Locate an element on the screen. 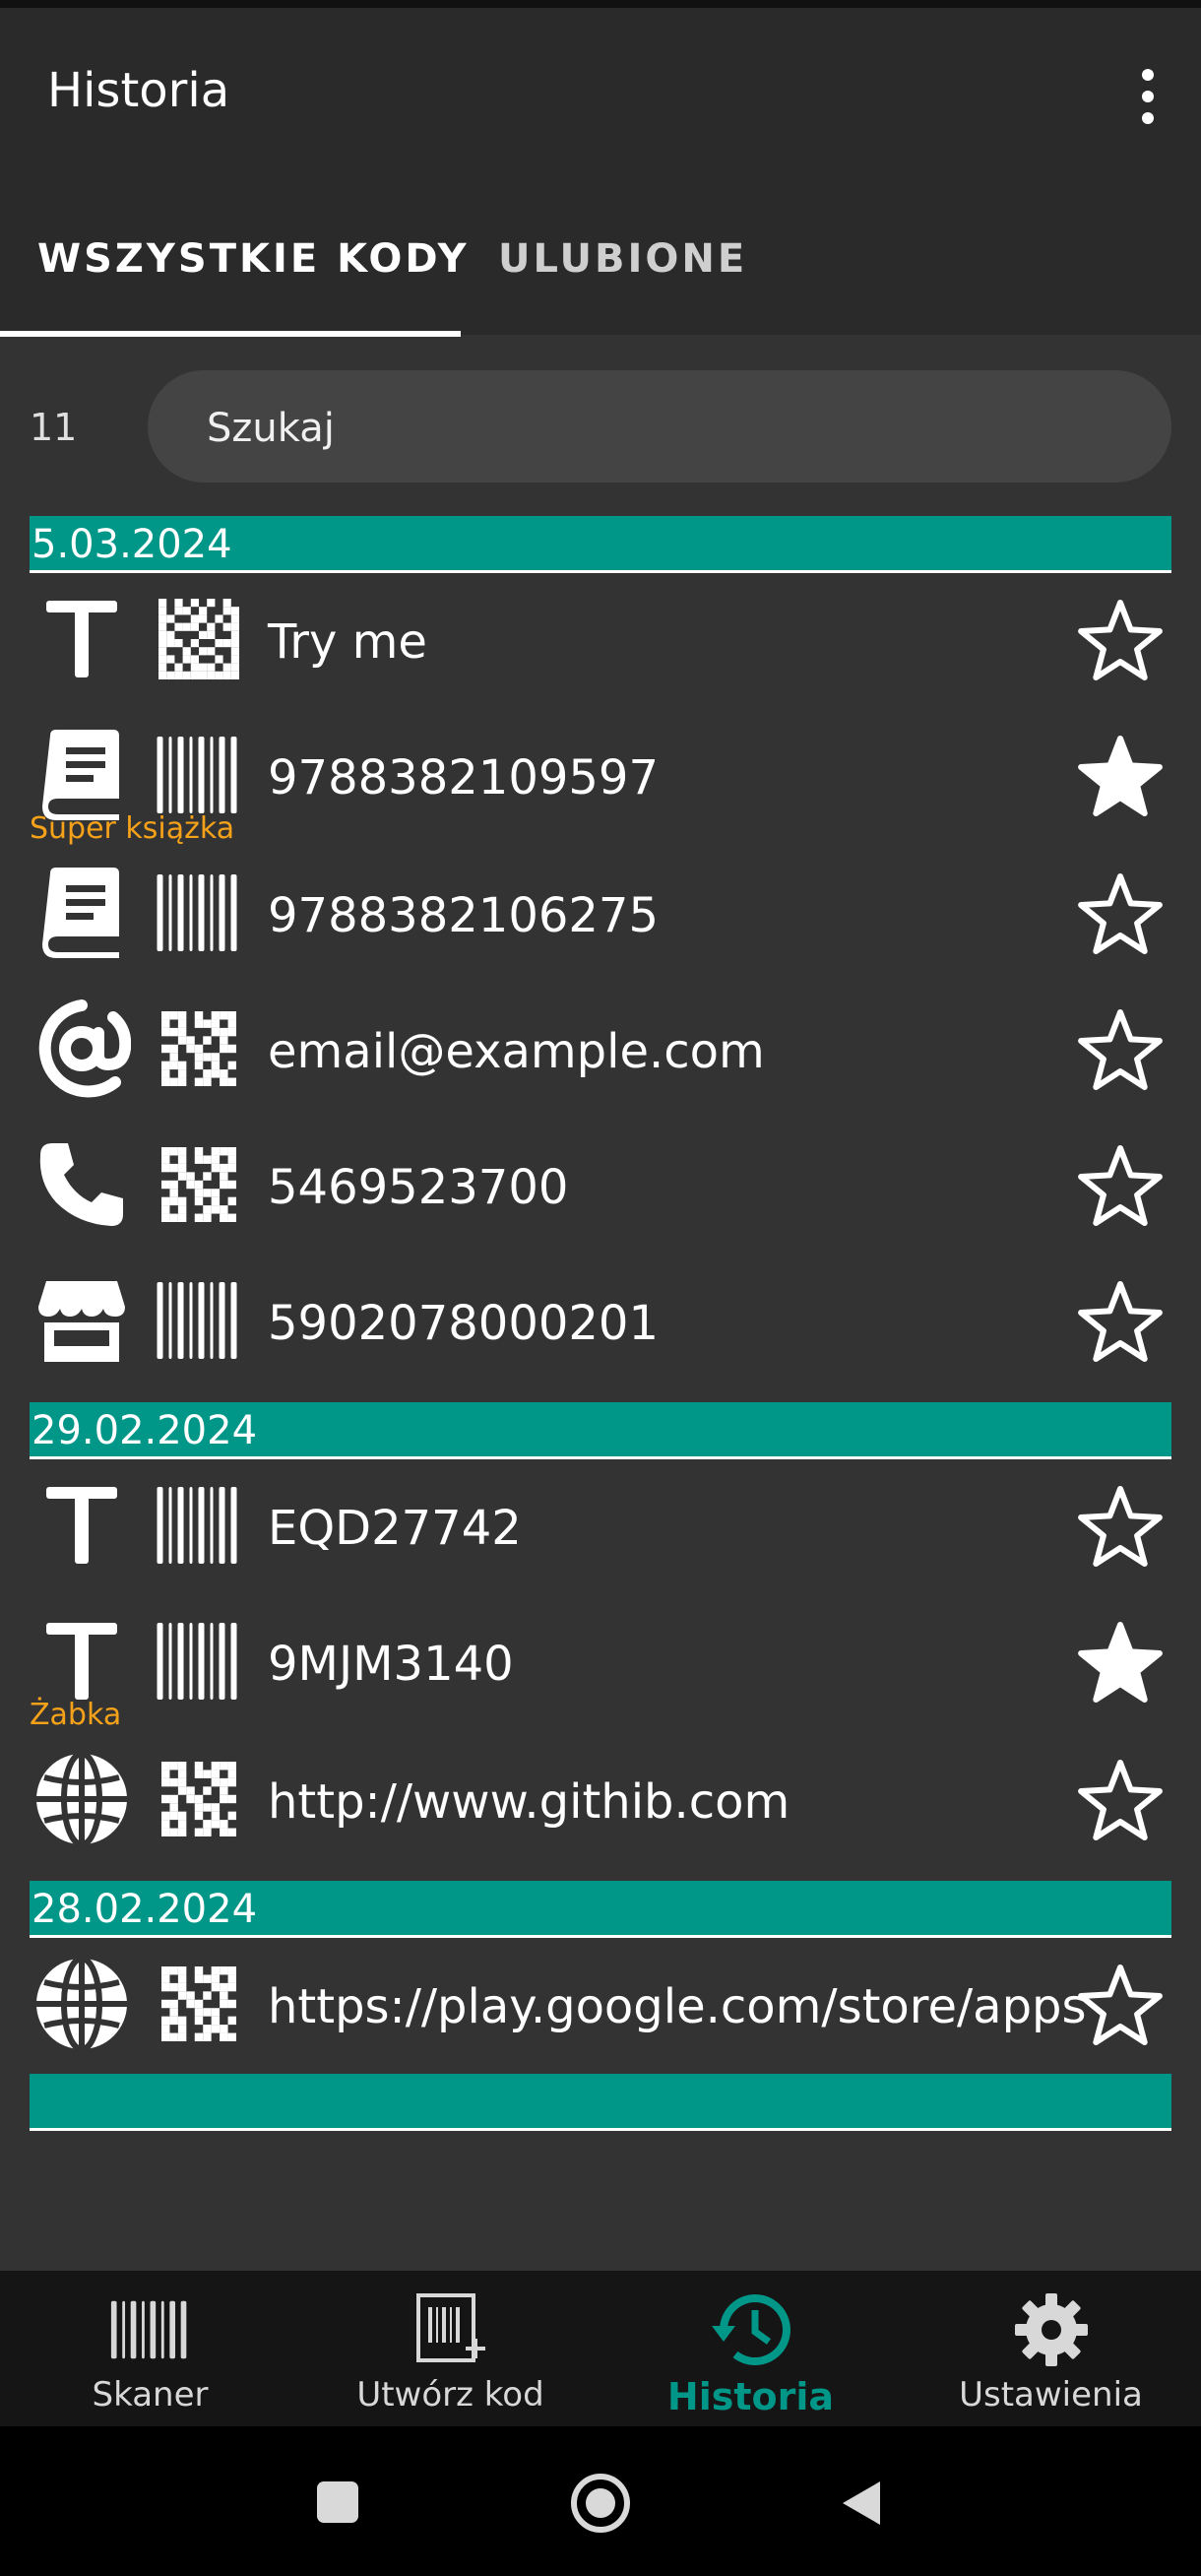 The image size is (1201, 2576). history-row: 5469523700 is located at coordinates (600, 1184).